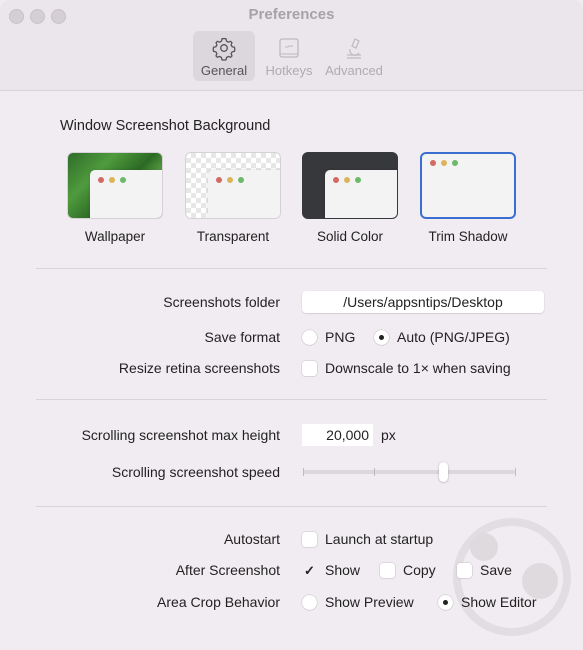  Describe the element at coordinates (251, 539) in the screenshot. I see `autostart-label: Autostart` at that location.